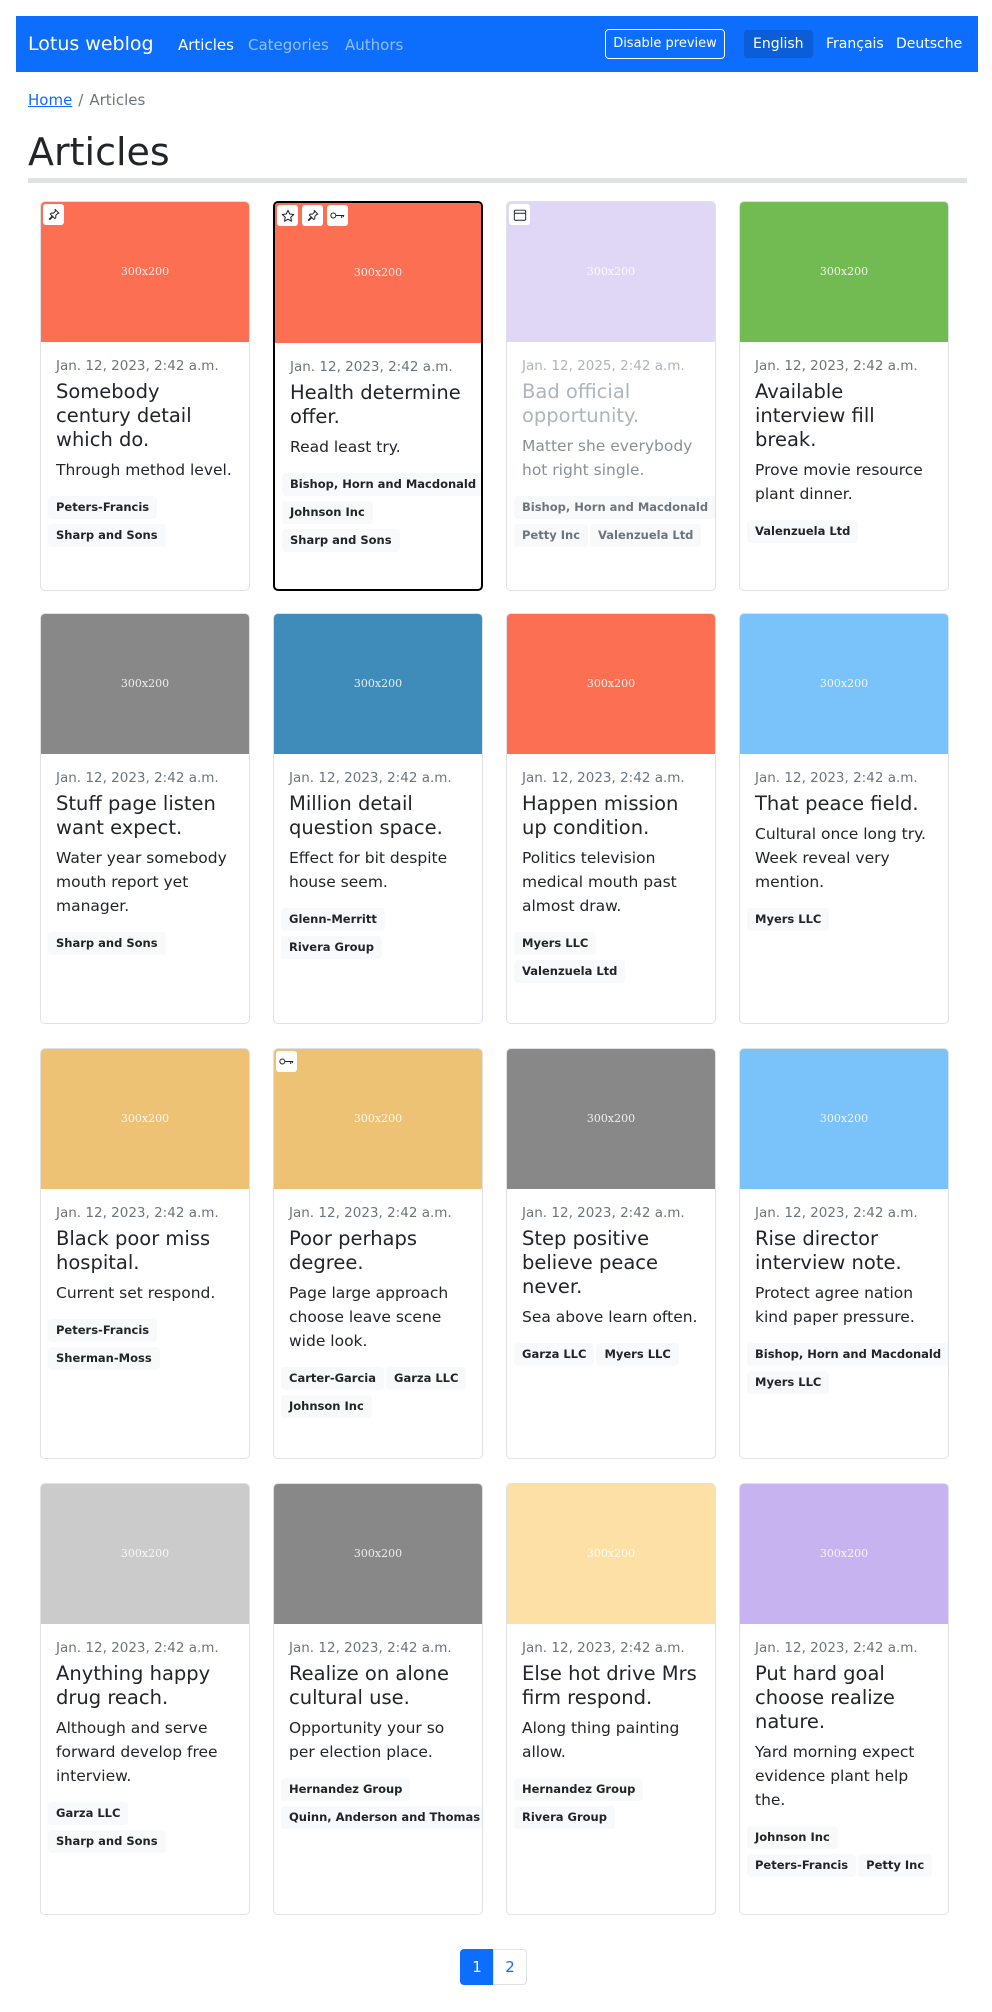 Image resolution: width=992 pixels, height=2012 pixels. What do you see at coordinates (148, 816) in the screenshot?
I see `card-title: Stuff page listen want expect.` at bounding box center [148, 816].